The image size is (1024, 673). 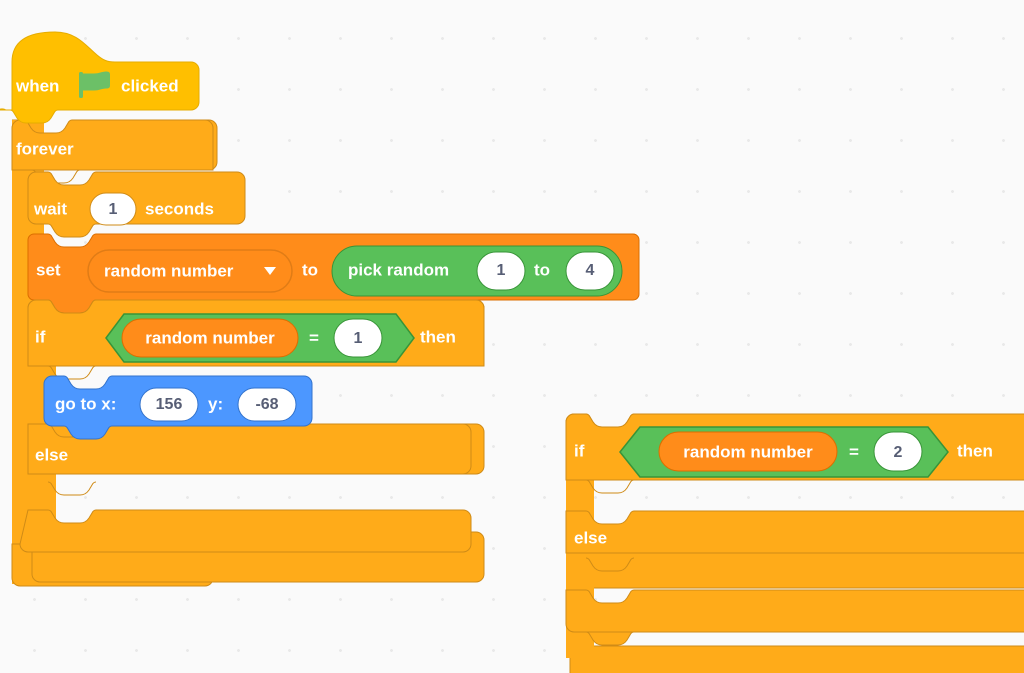 I want to click on equals-operator-block-detached: random number = 2, so click(x=784, y=452).